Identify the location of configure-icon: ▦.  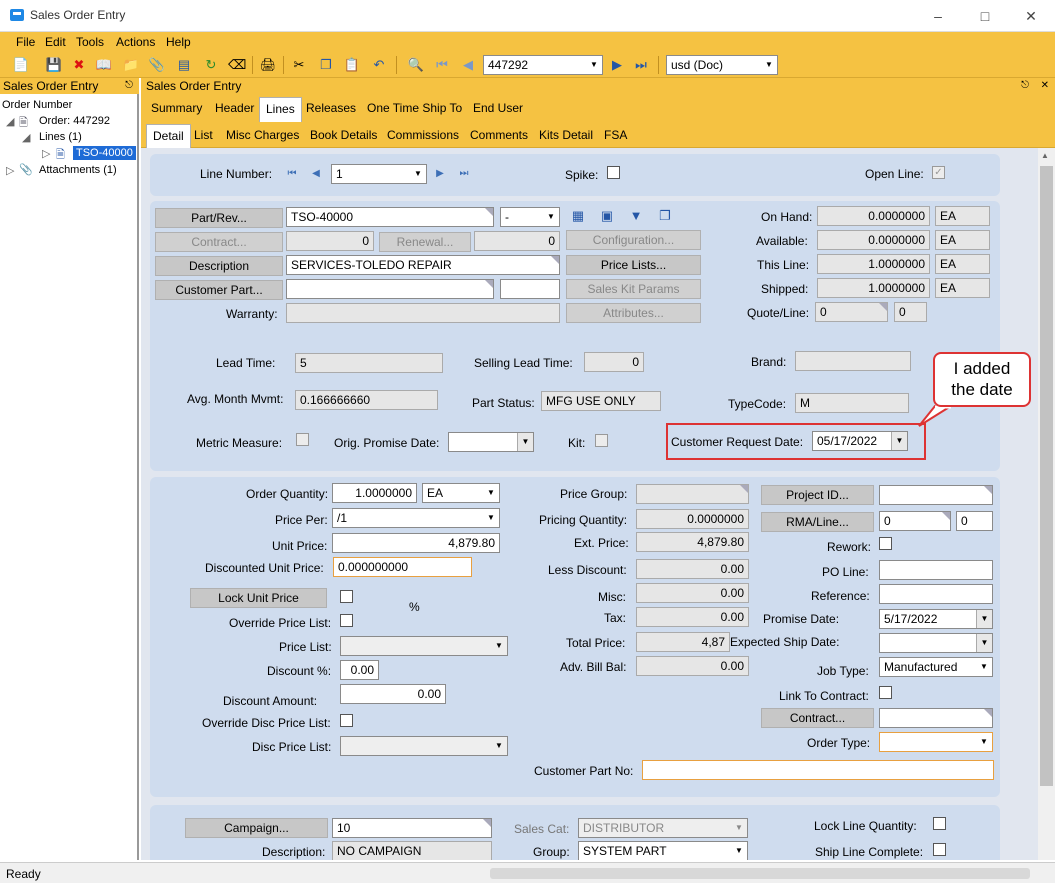
(578, 216).